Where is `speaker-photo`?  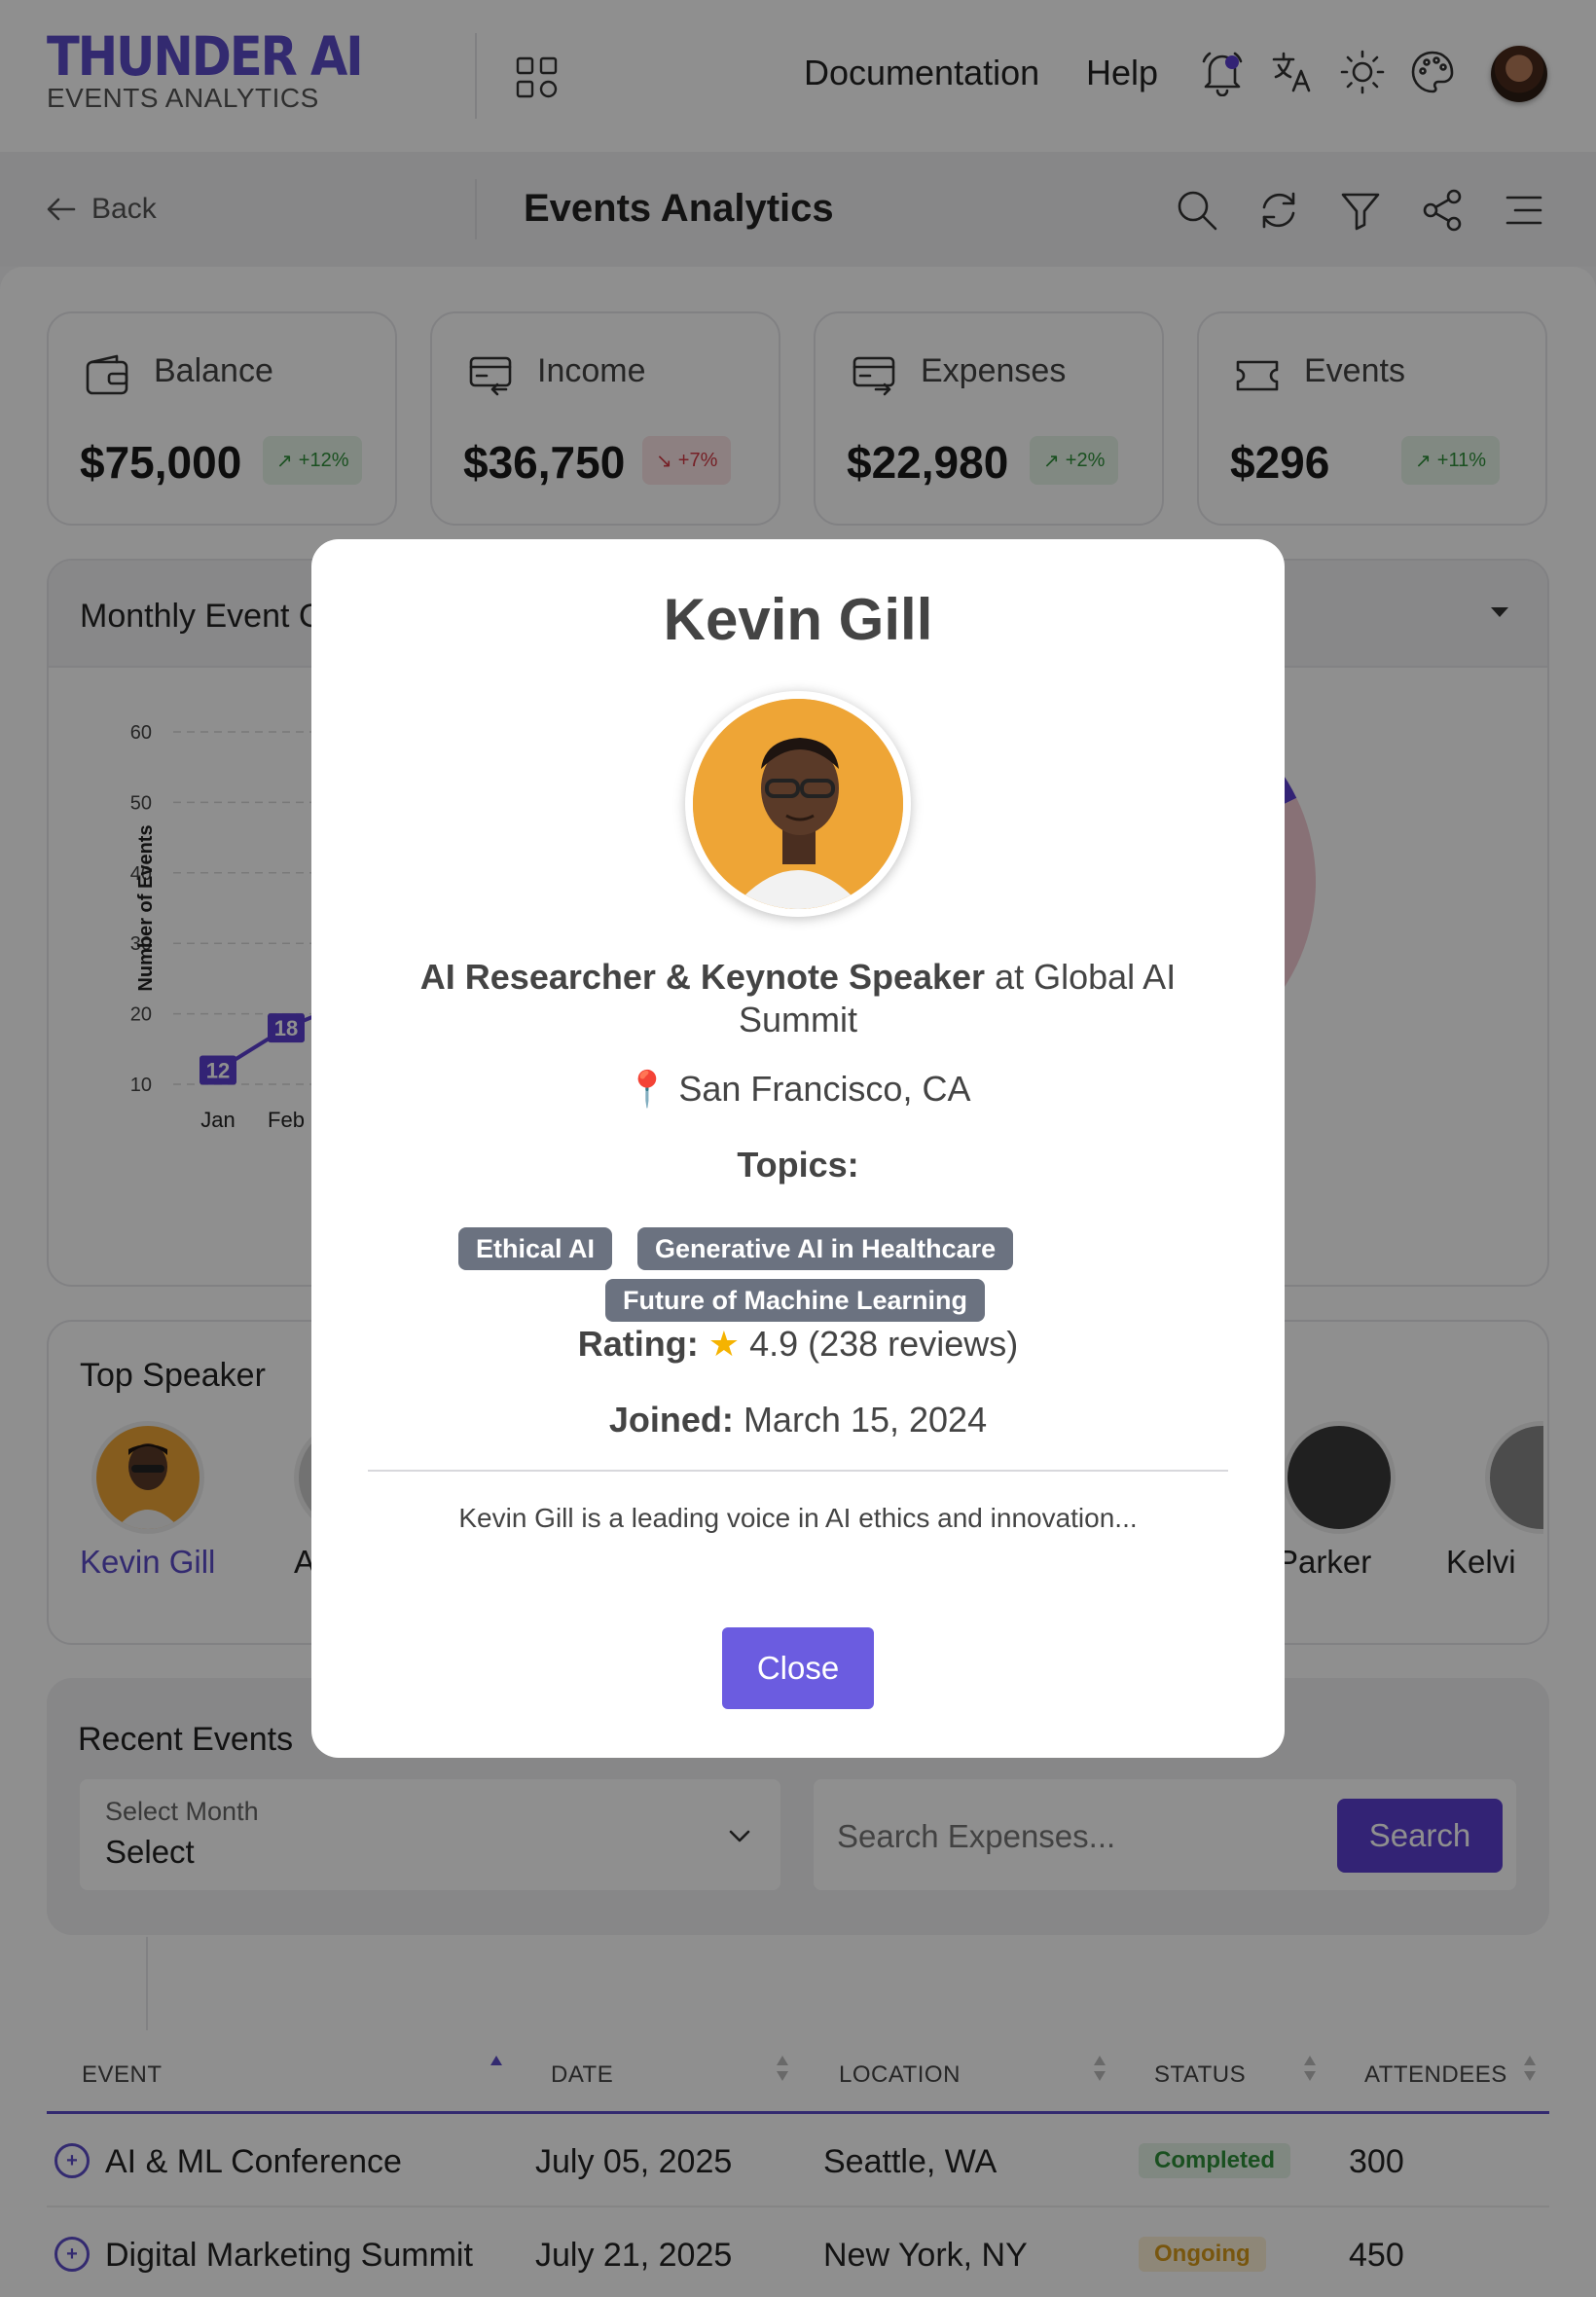
speaker-photo is located at coordinates (798, 804).